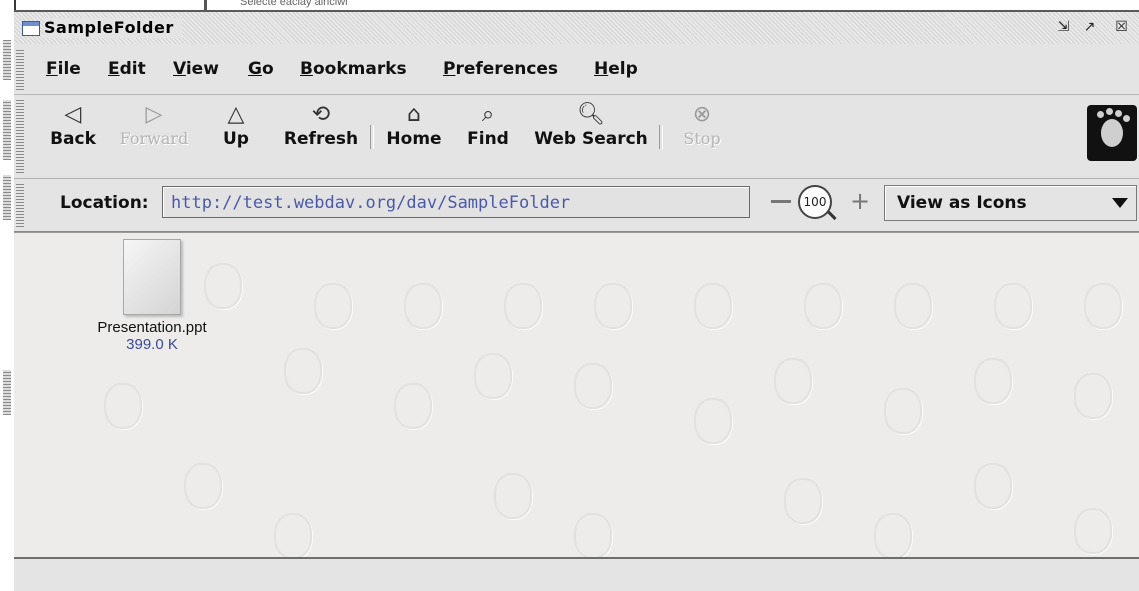 The image size is (1139, 591). I want to click on web-search-button: 🔍︎ Web Search, so click(591, 125).